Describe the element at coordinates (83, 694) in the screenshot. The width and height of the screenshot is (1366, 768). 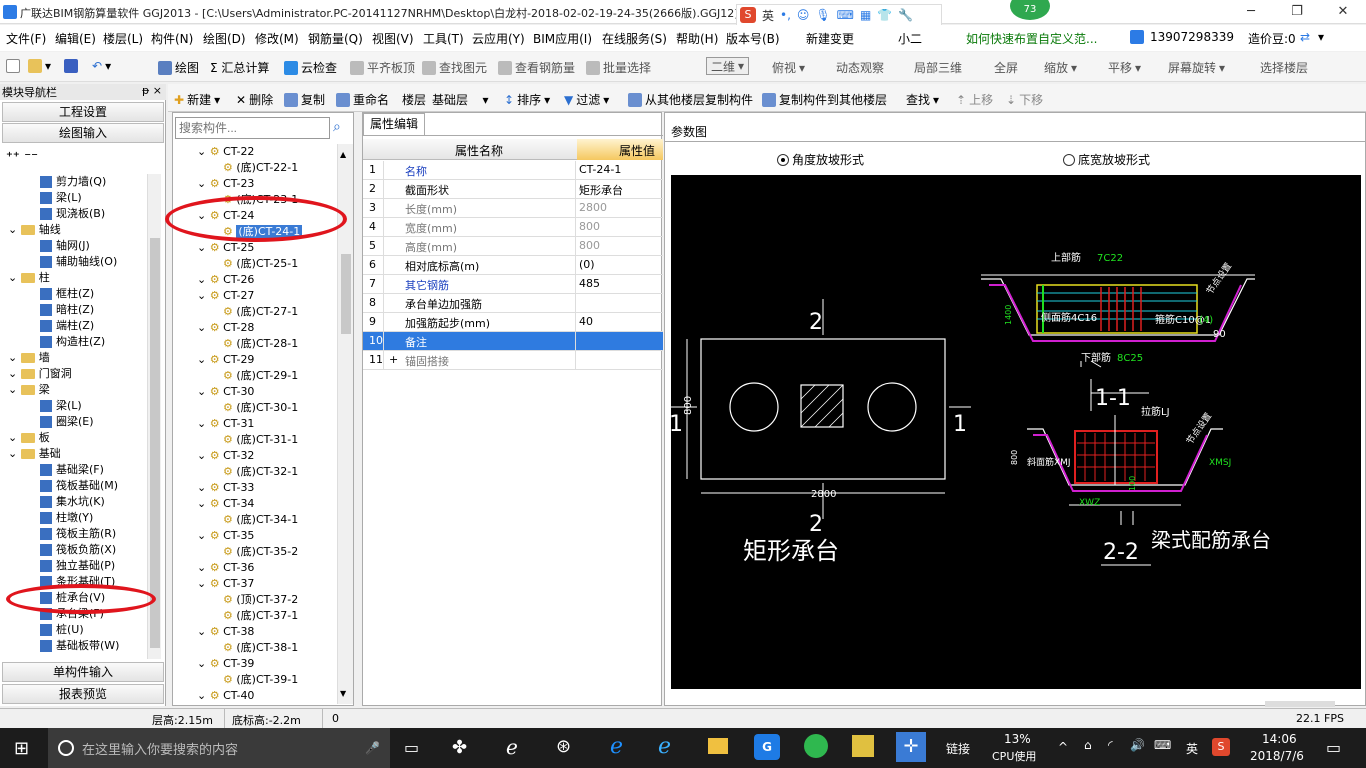
I see `report-preview-button: 报表预览` at that location.